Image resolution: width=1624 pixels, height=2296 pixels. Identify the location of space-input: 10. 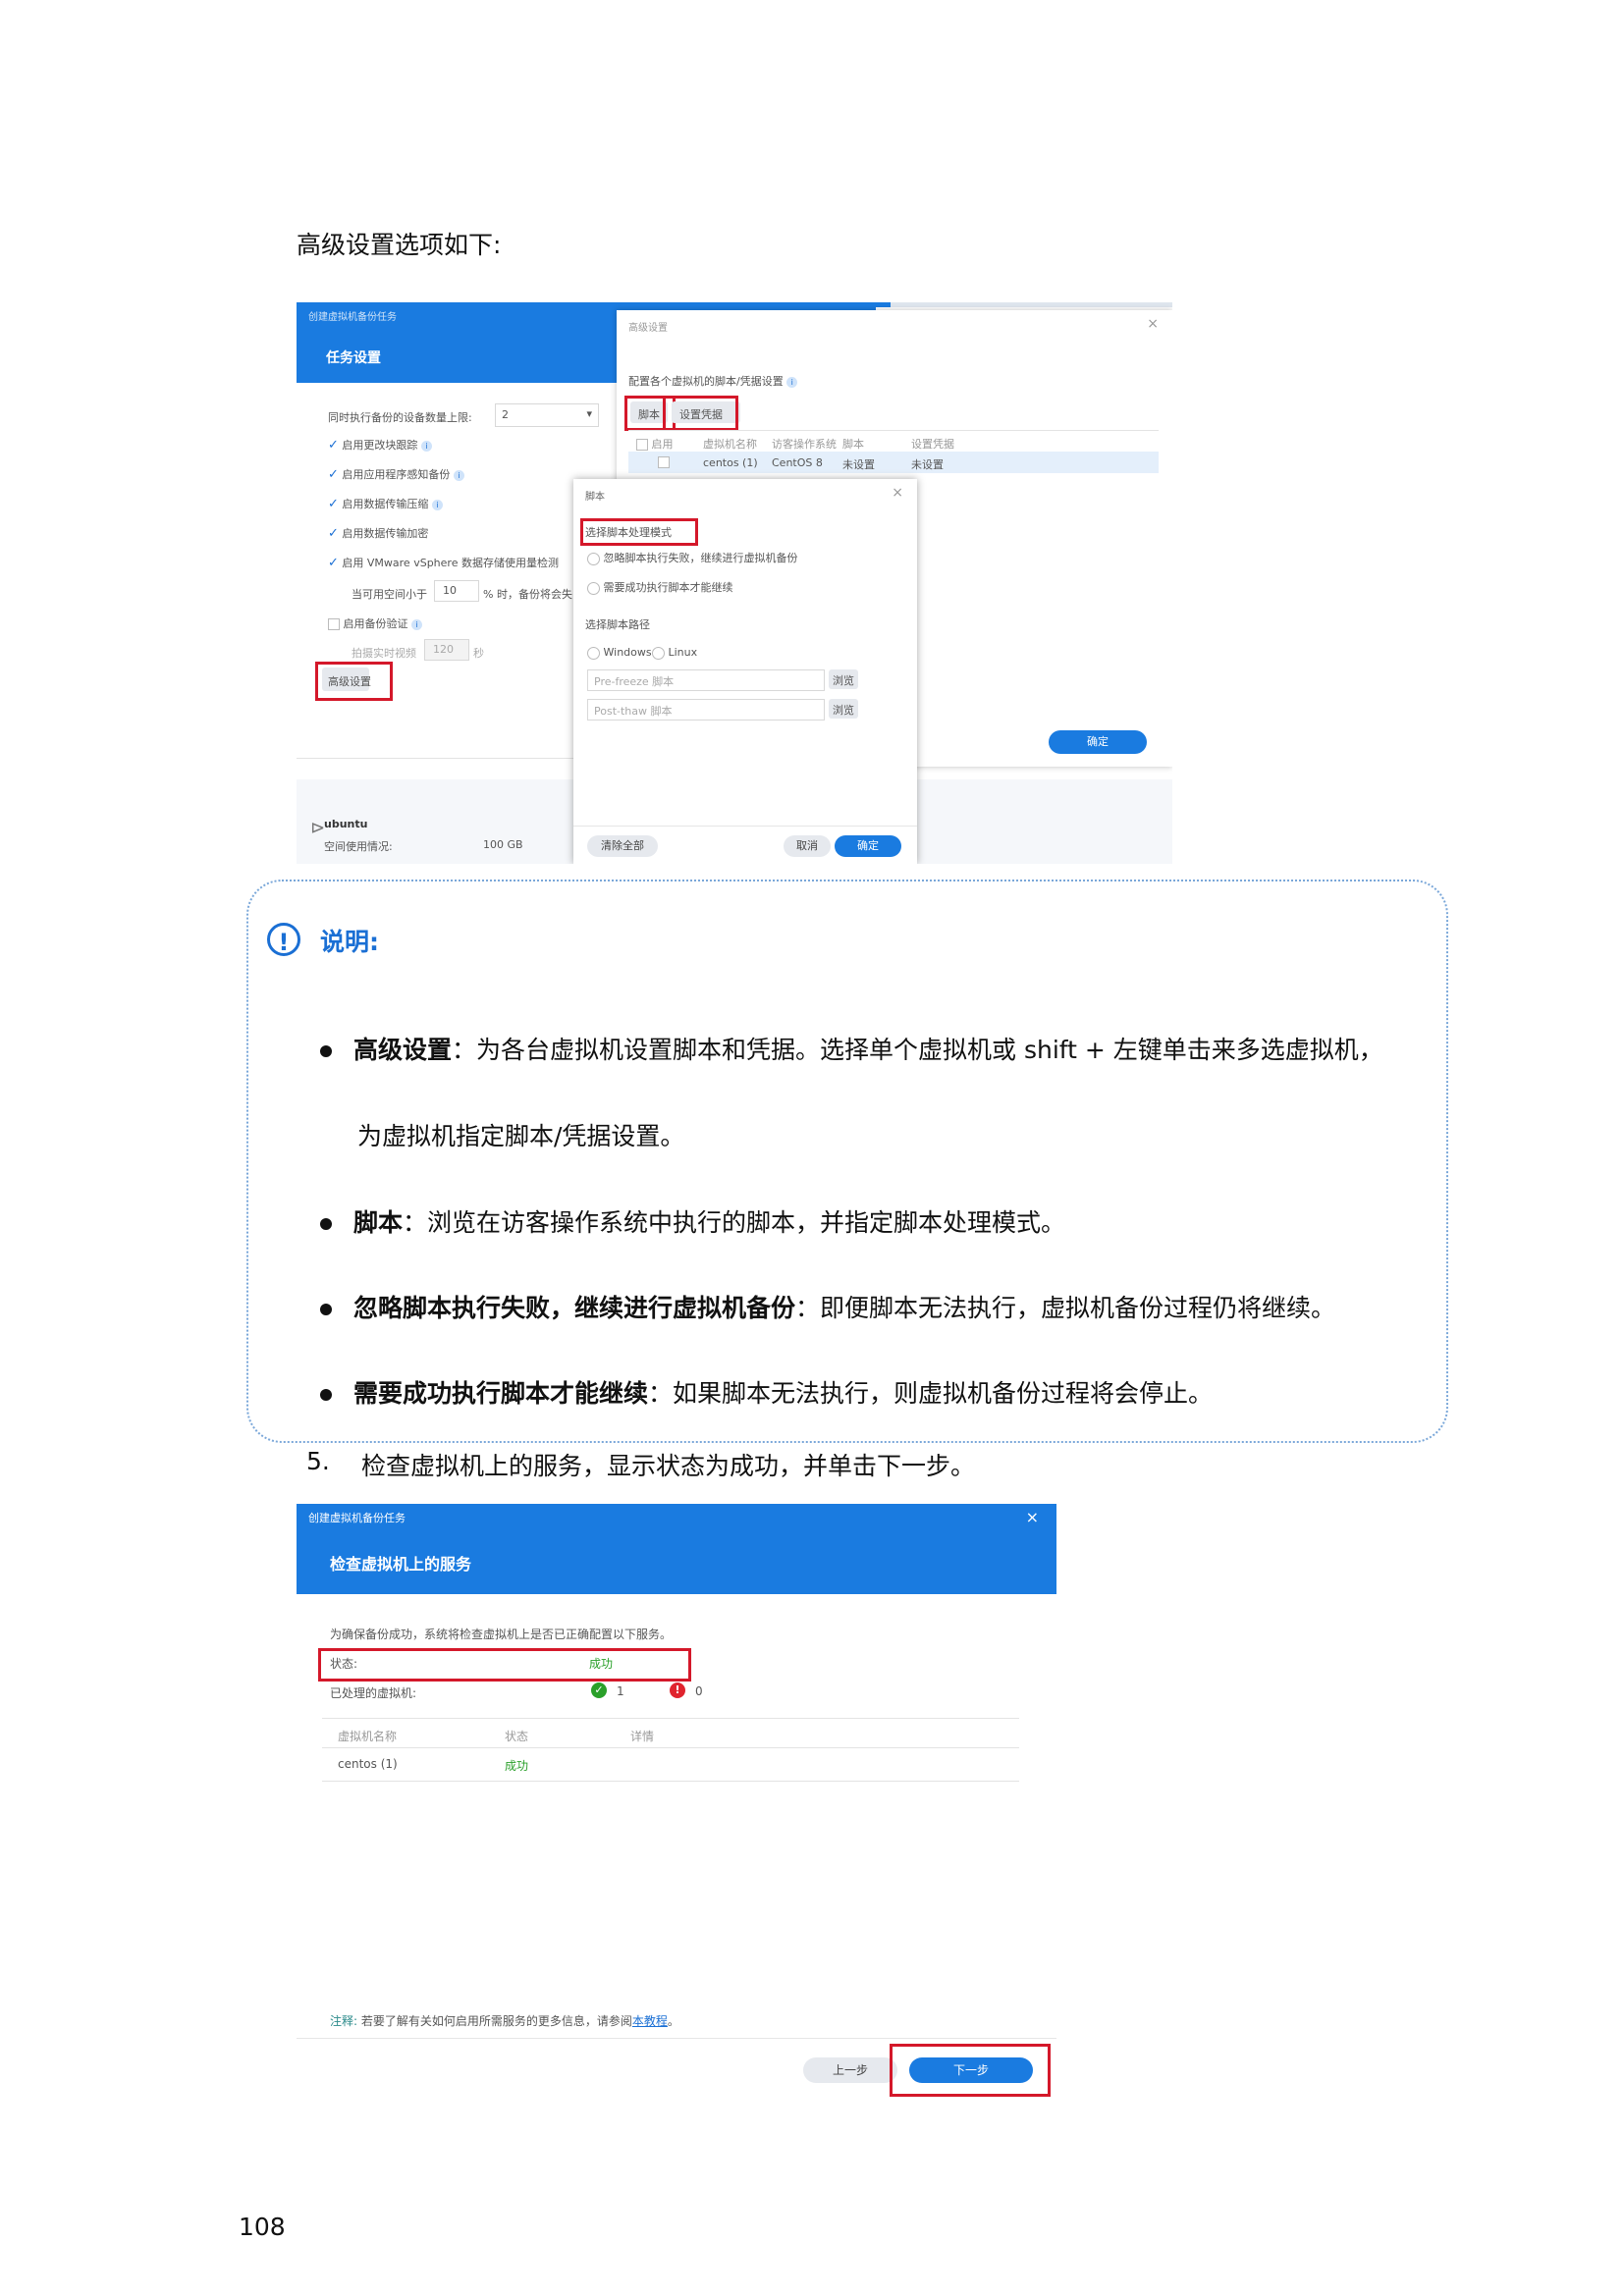
(456, 591).